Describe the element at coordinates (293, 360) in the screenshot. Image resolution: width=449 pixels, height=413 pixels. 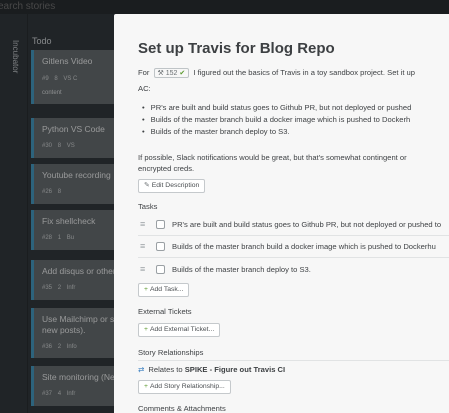
I see `relationships-divider` at that location.